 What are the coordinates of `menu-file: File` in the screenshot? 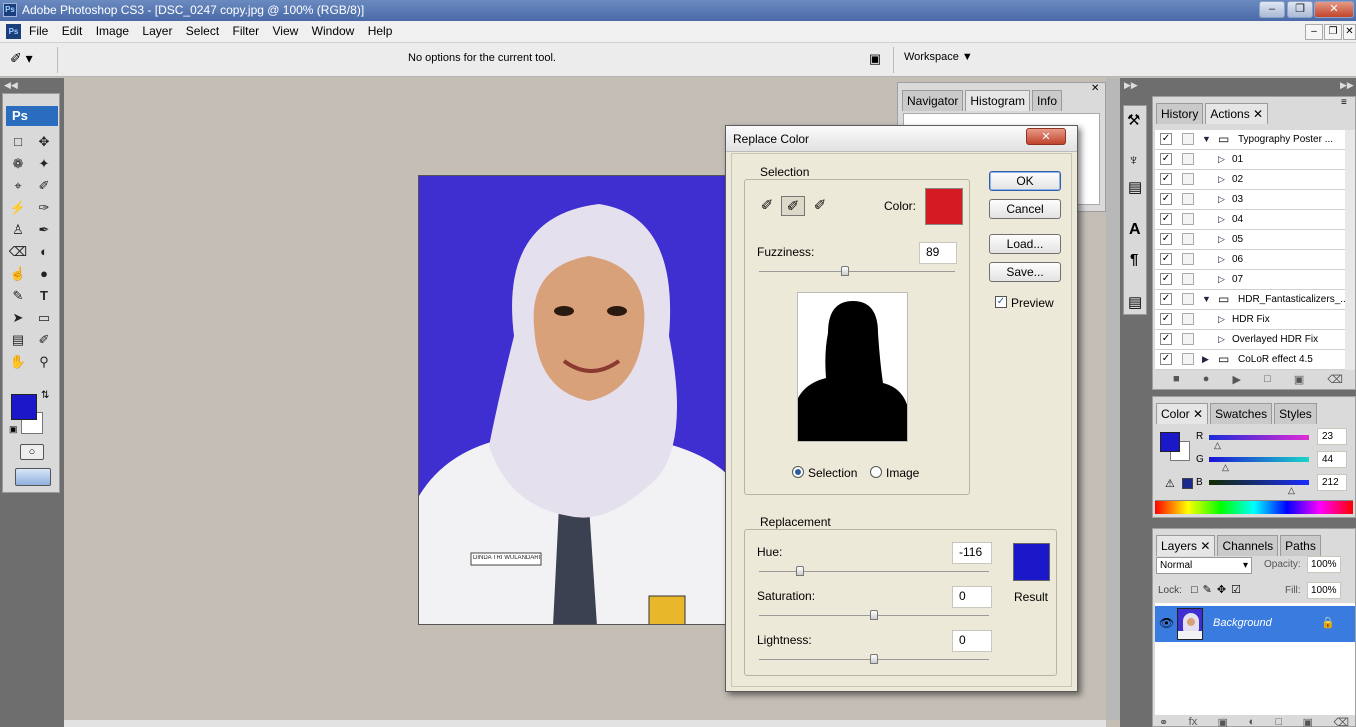 It's located at (38, 31).